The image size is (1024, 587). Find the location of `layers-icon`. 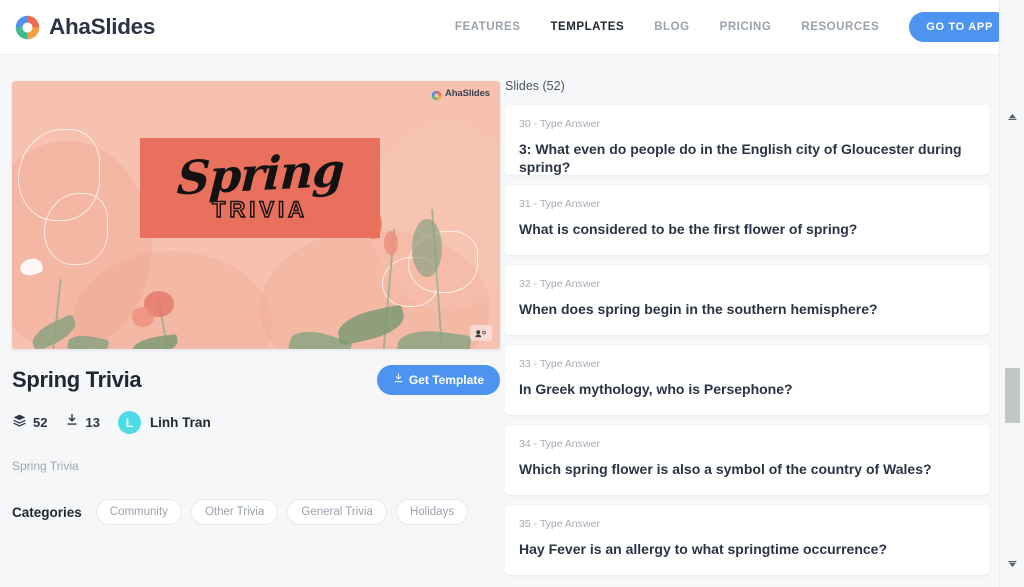

layers-icon is located at coordinates (19, 423).